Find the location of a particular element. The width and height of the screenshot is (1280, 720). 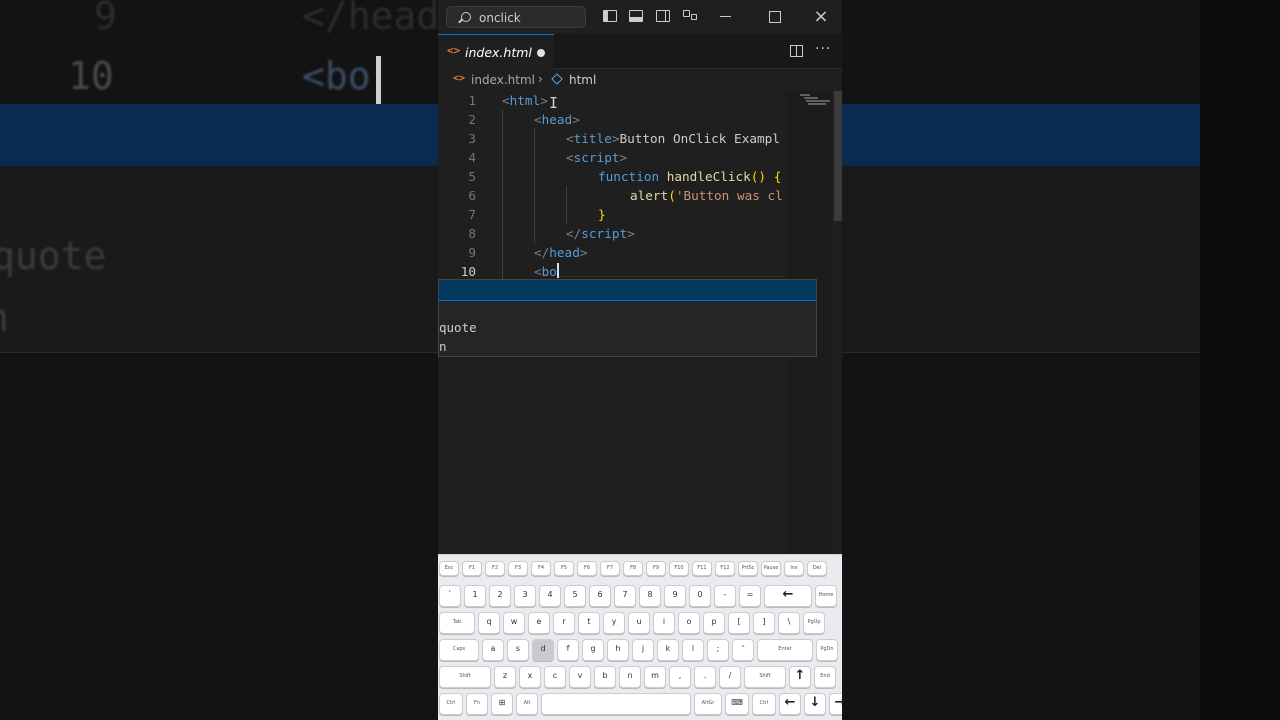

key-v: v is located at coordinates (580, 677).